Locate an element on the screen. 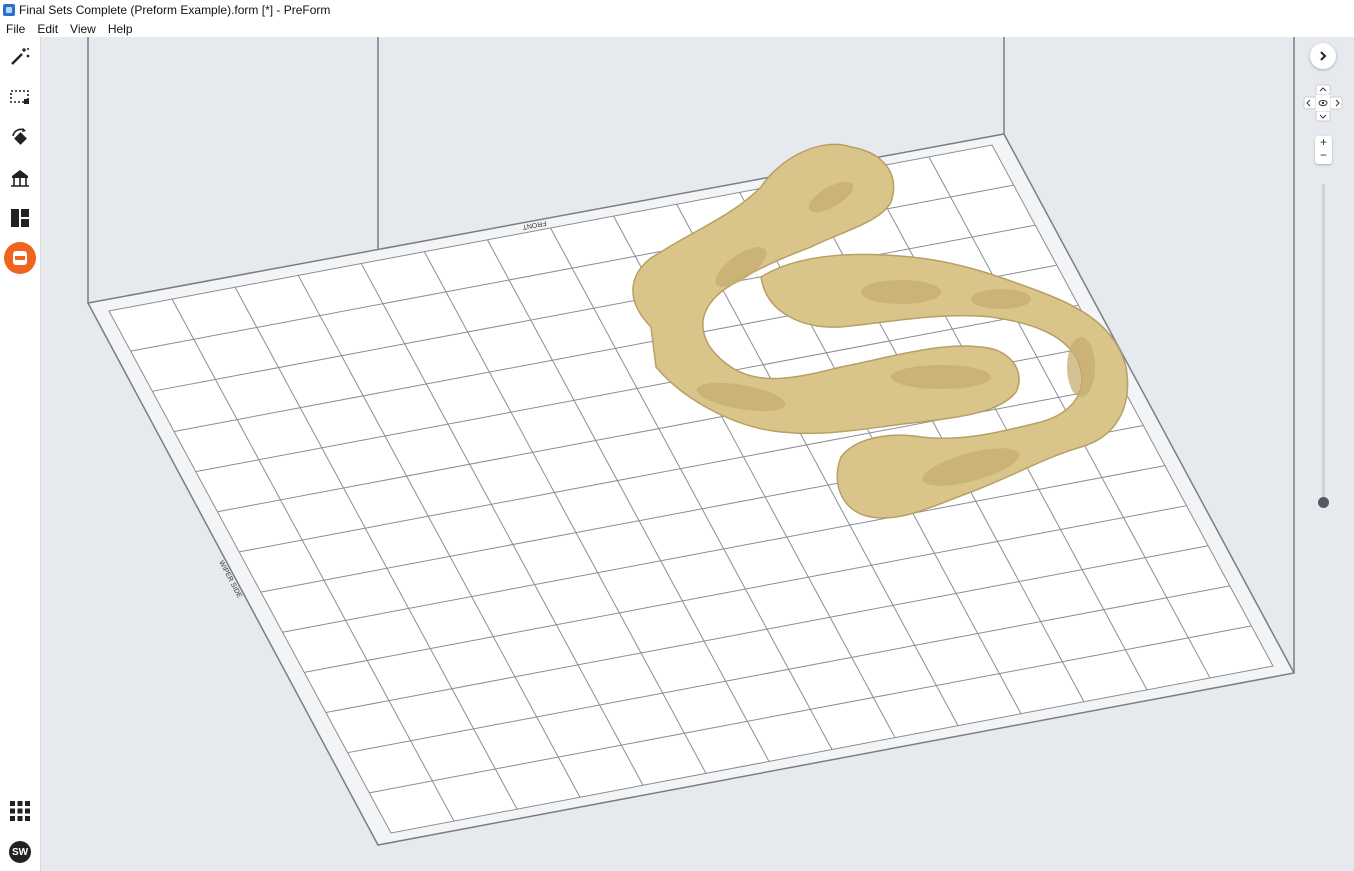  select-box-icon is located at coordinates (19, 97).